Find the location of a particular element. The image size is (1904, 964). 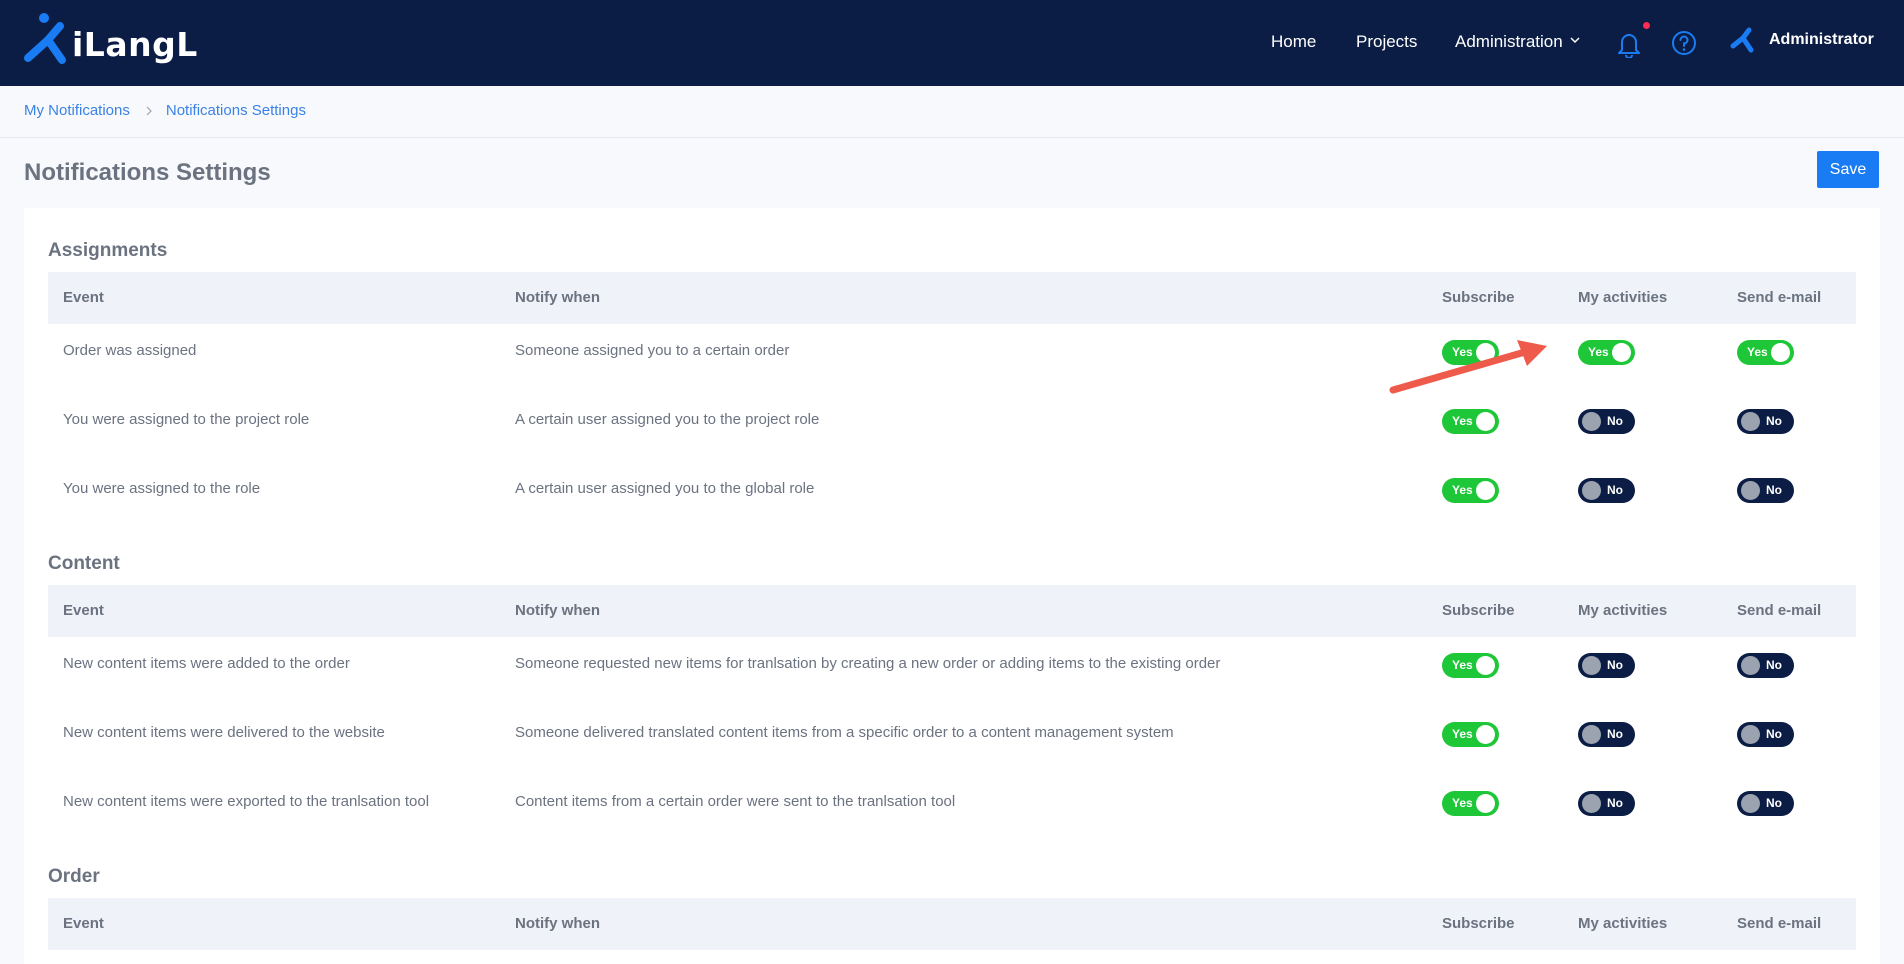

my-activities-toggle: Yes is located at coordinates (1606, 352).